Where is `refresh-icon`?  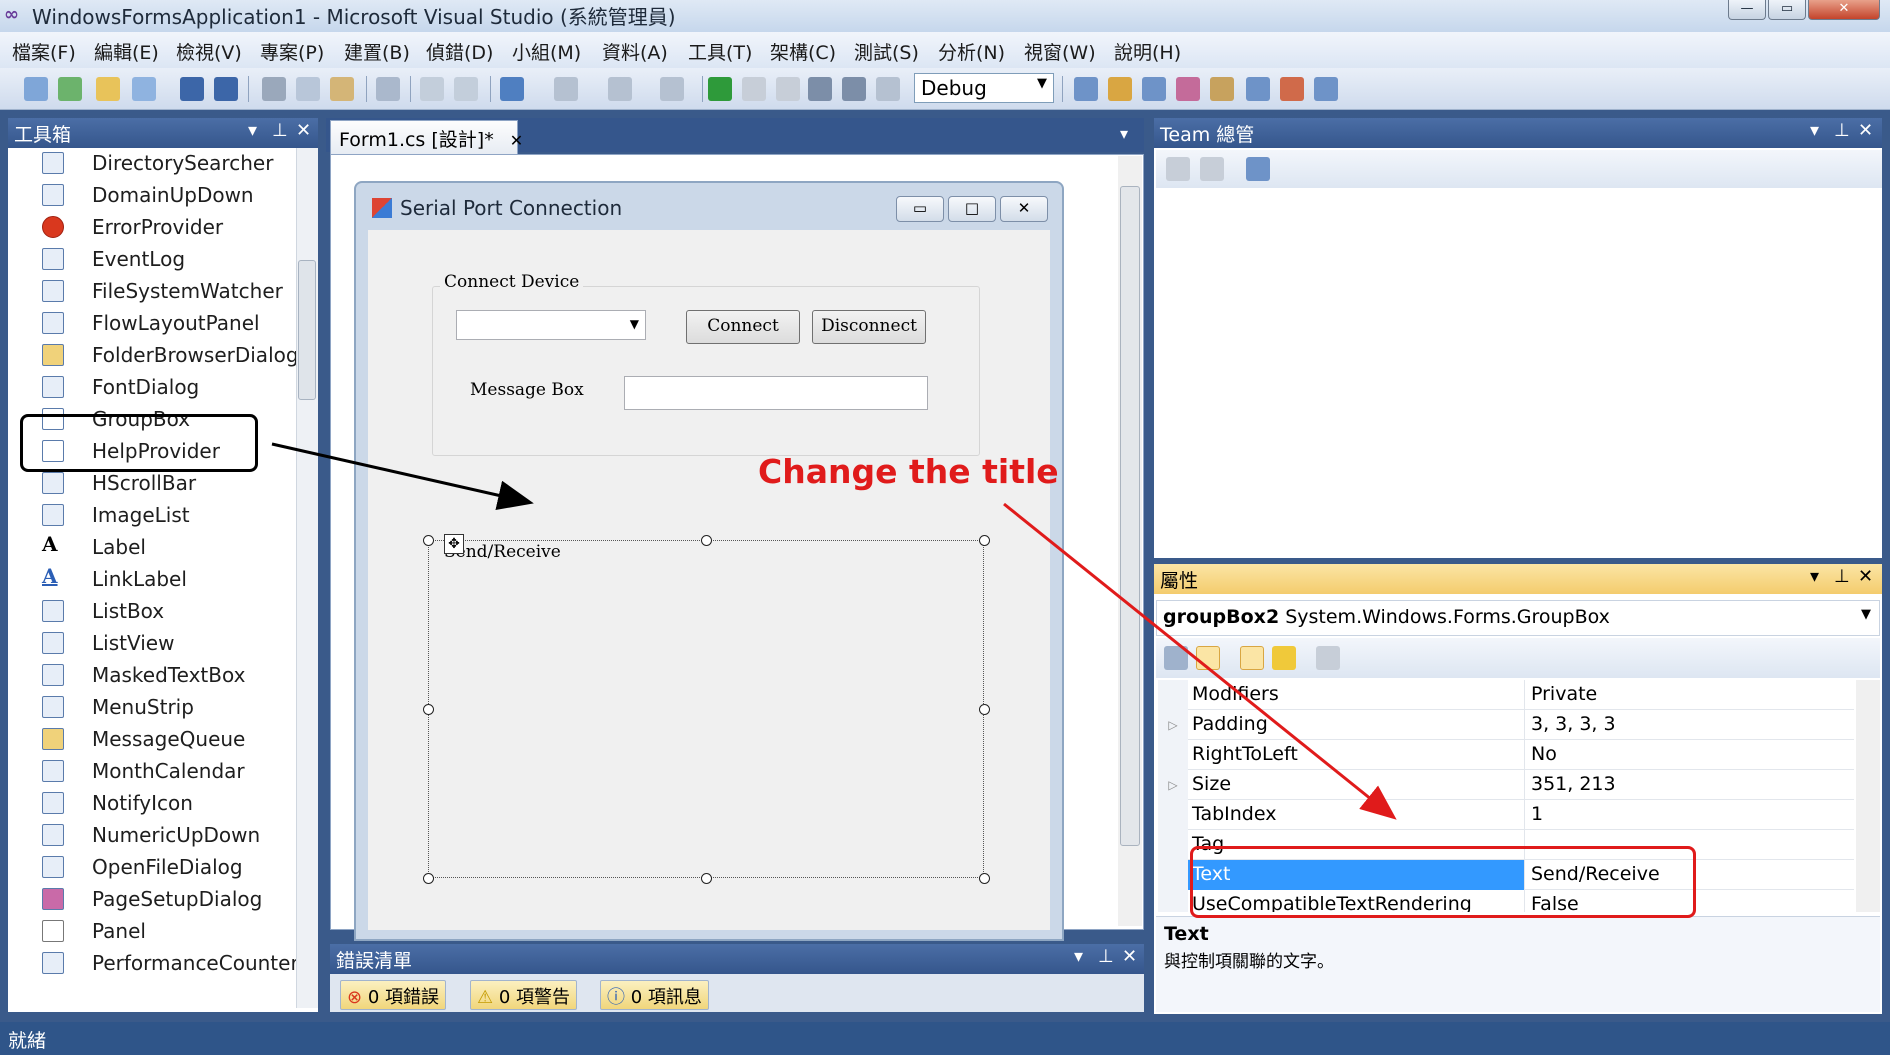
refresh-icon is located at coordinates (1178, 169).